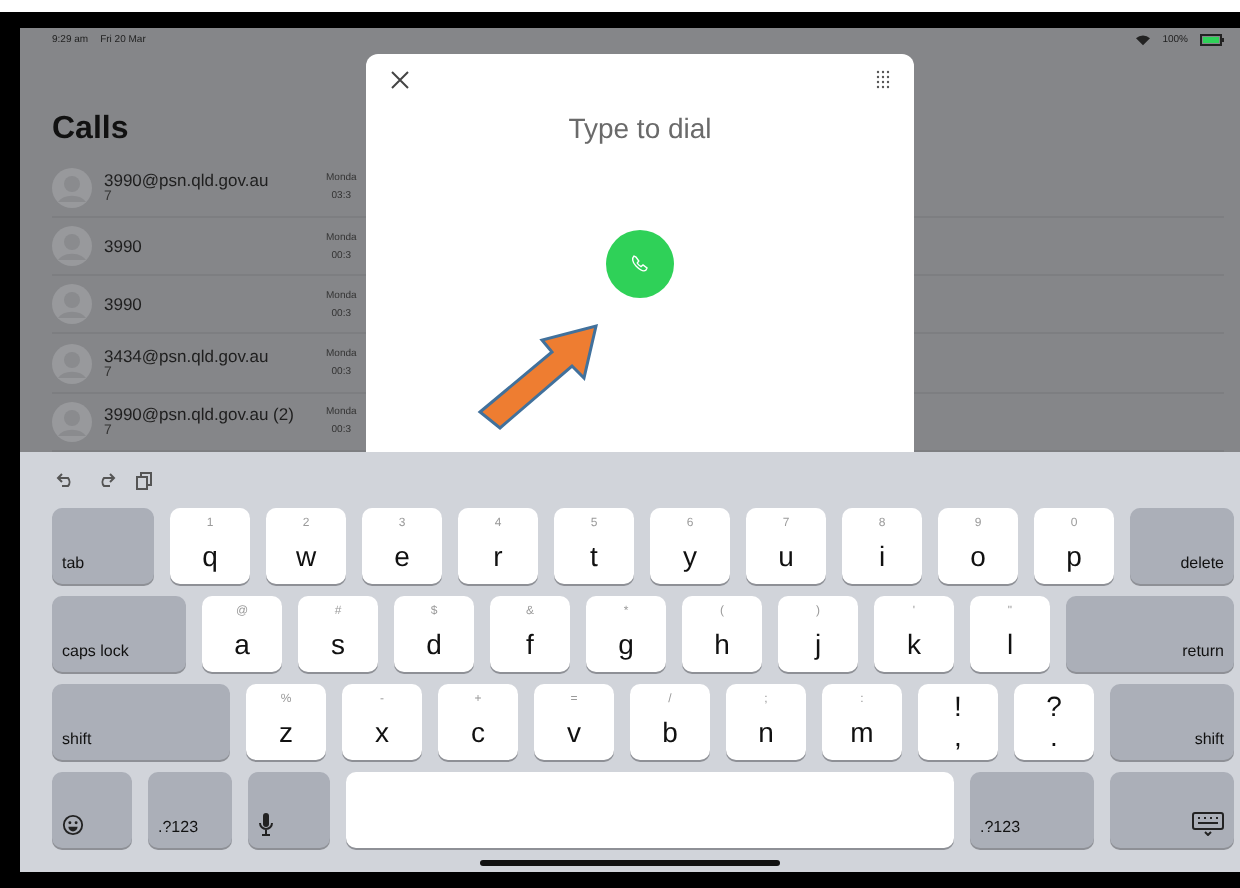  I want to click on page-title: Calls, so click(90, 129).